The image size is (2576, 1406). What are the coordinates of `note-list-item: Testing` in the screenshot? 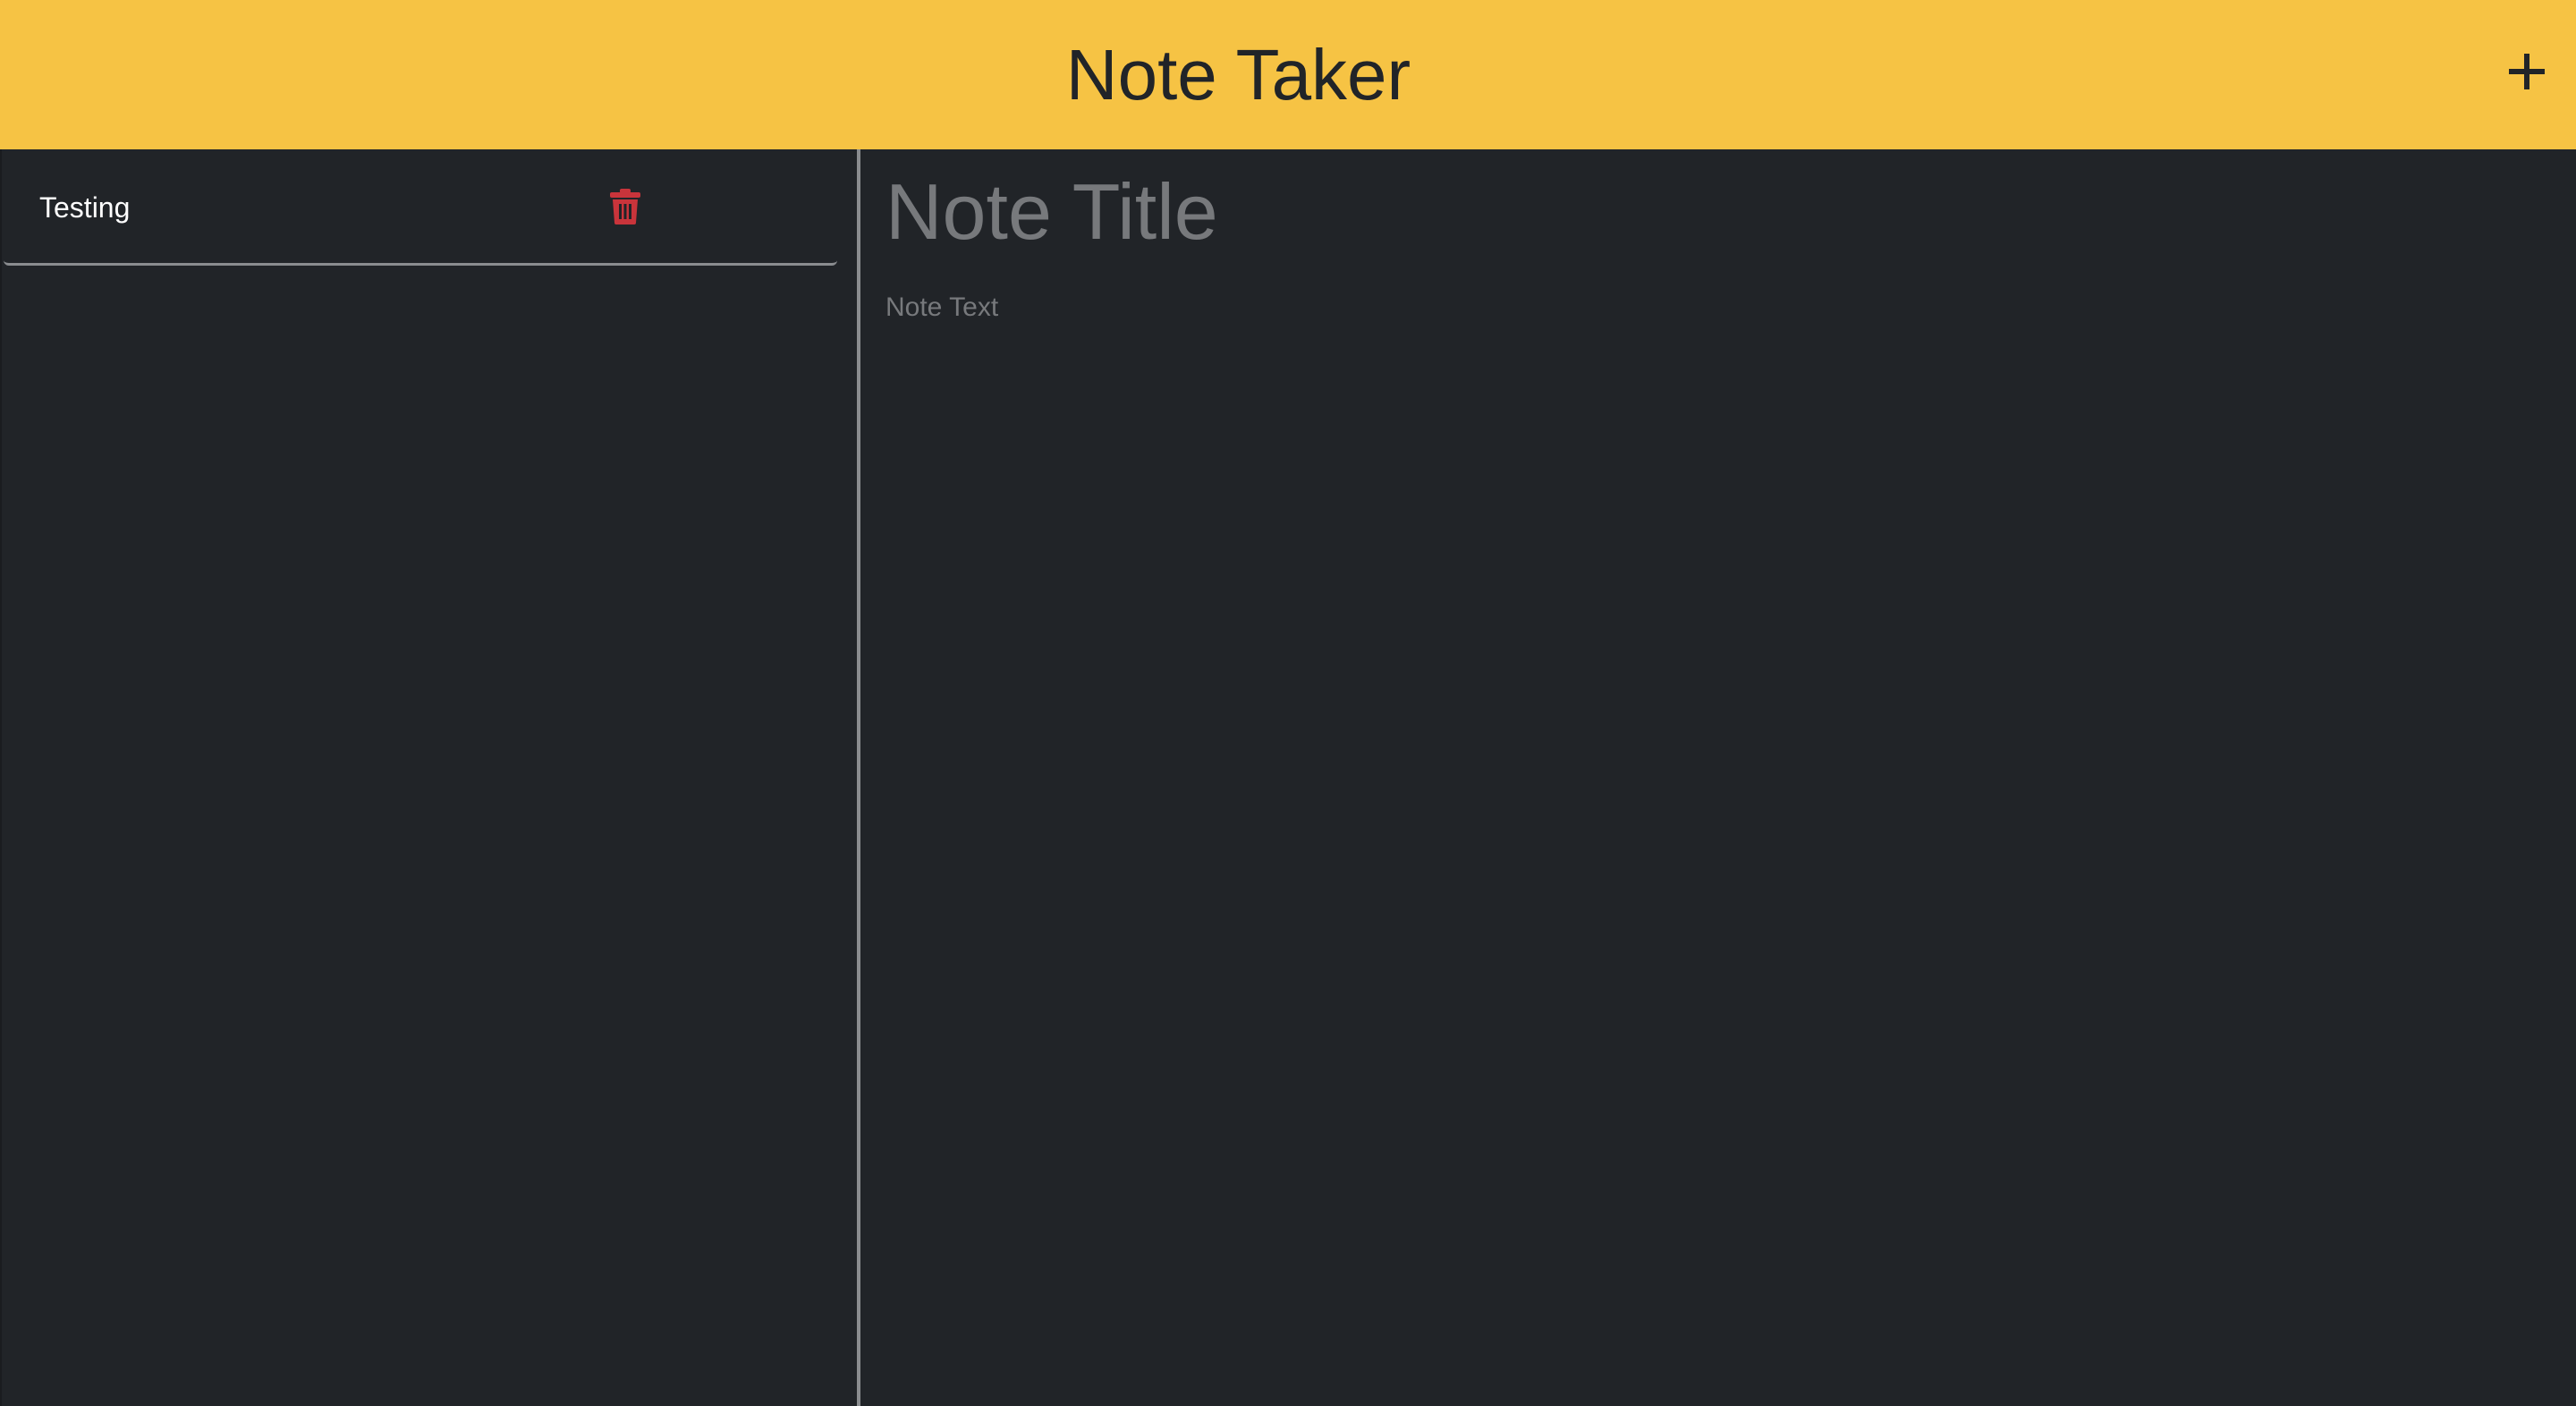 It's located at (420, 208).